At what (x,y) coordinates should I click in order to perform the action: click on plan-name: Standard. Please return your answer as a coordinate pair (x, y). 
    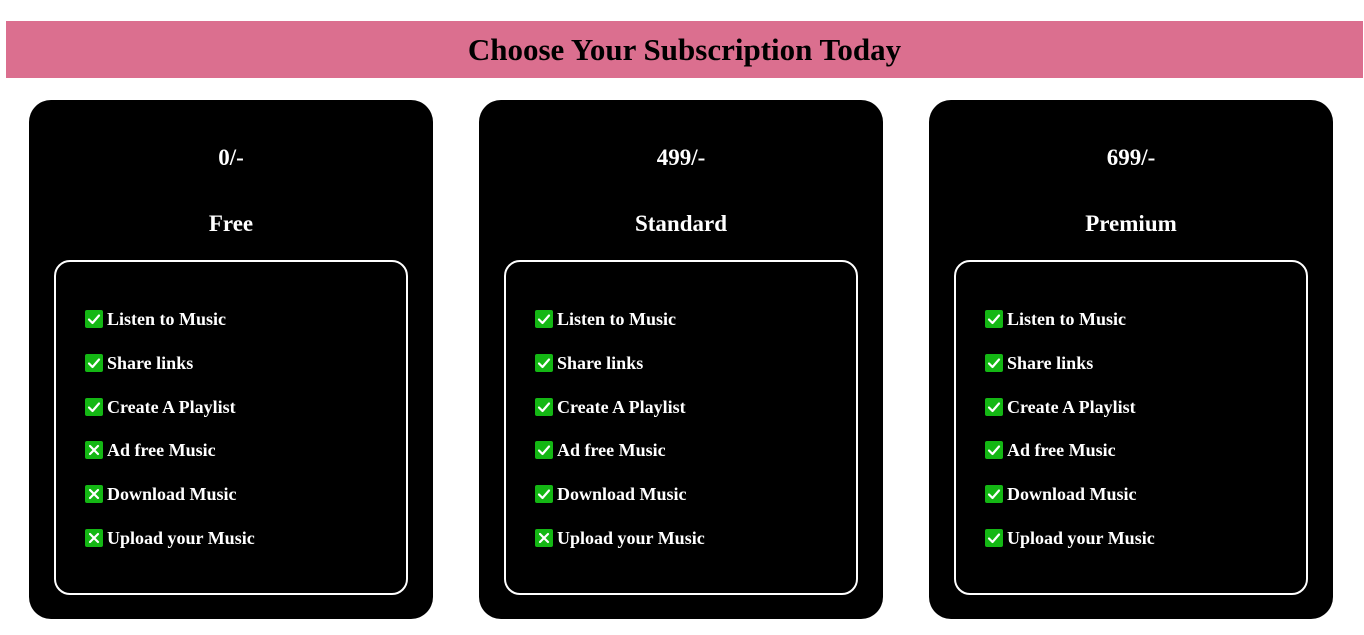
    Looking at the image, I should click on (681, 223).